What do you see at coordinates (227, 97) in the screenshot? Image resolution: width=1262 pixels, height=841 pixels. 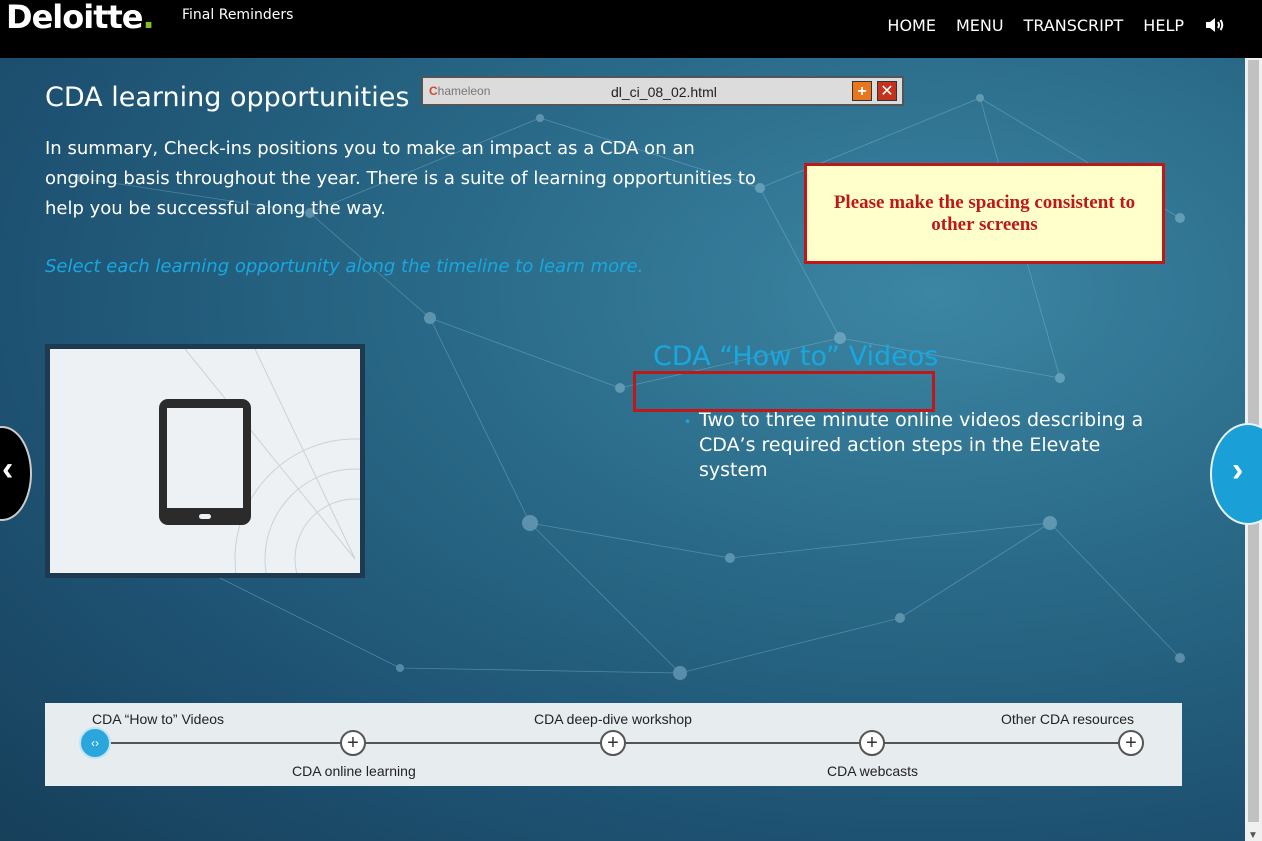 I see `page-title: CDA learning opportunities` at bounding box center [227, 97].